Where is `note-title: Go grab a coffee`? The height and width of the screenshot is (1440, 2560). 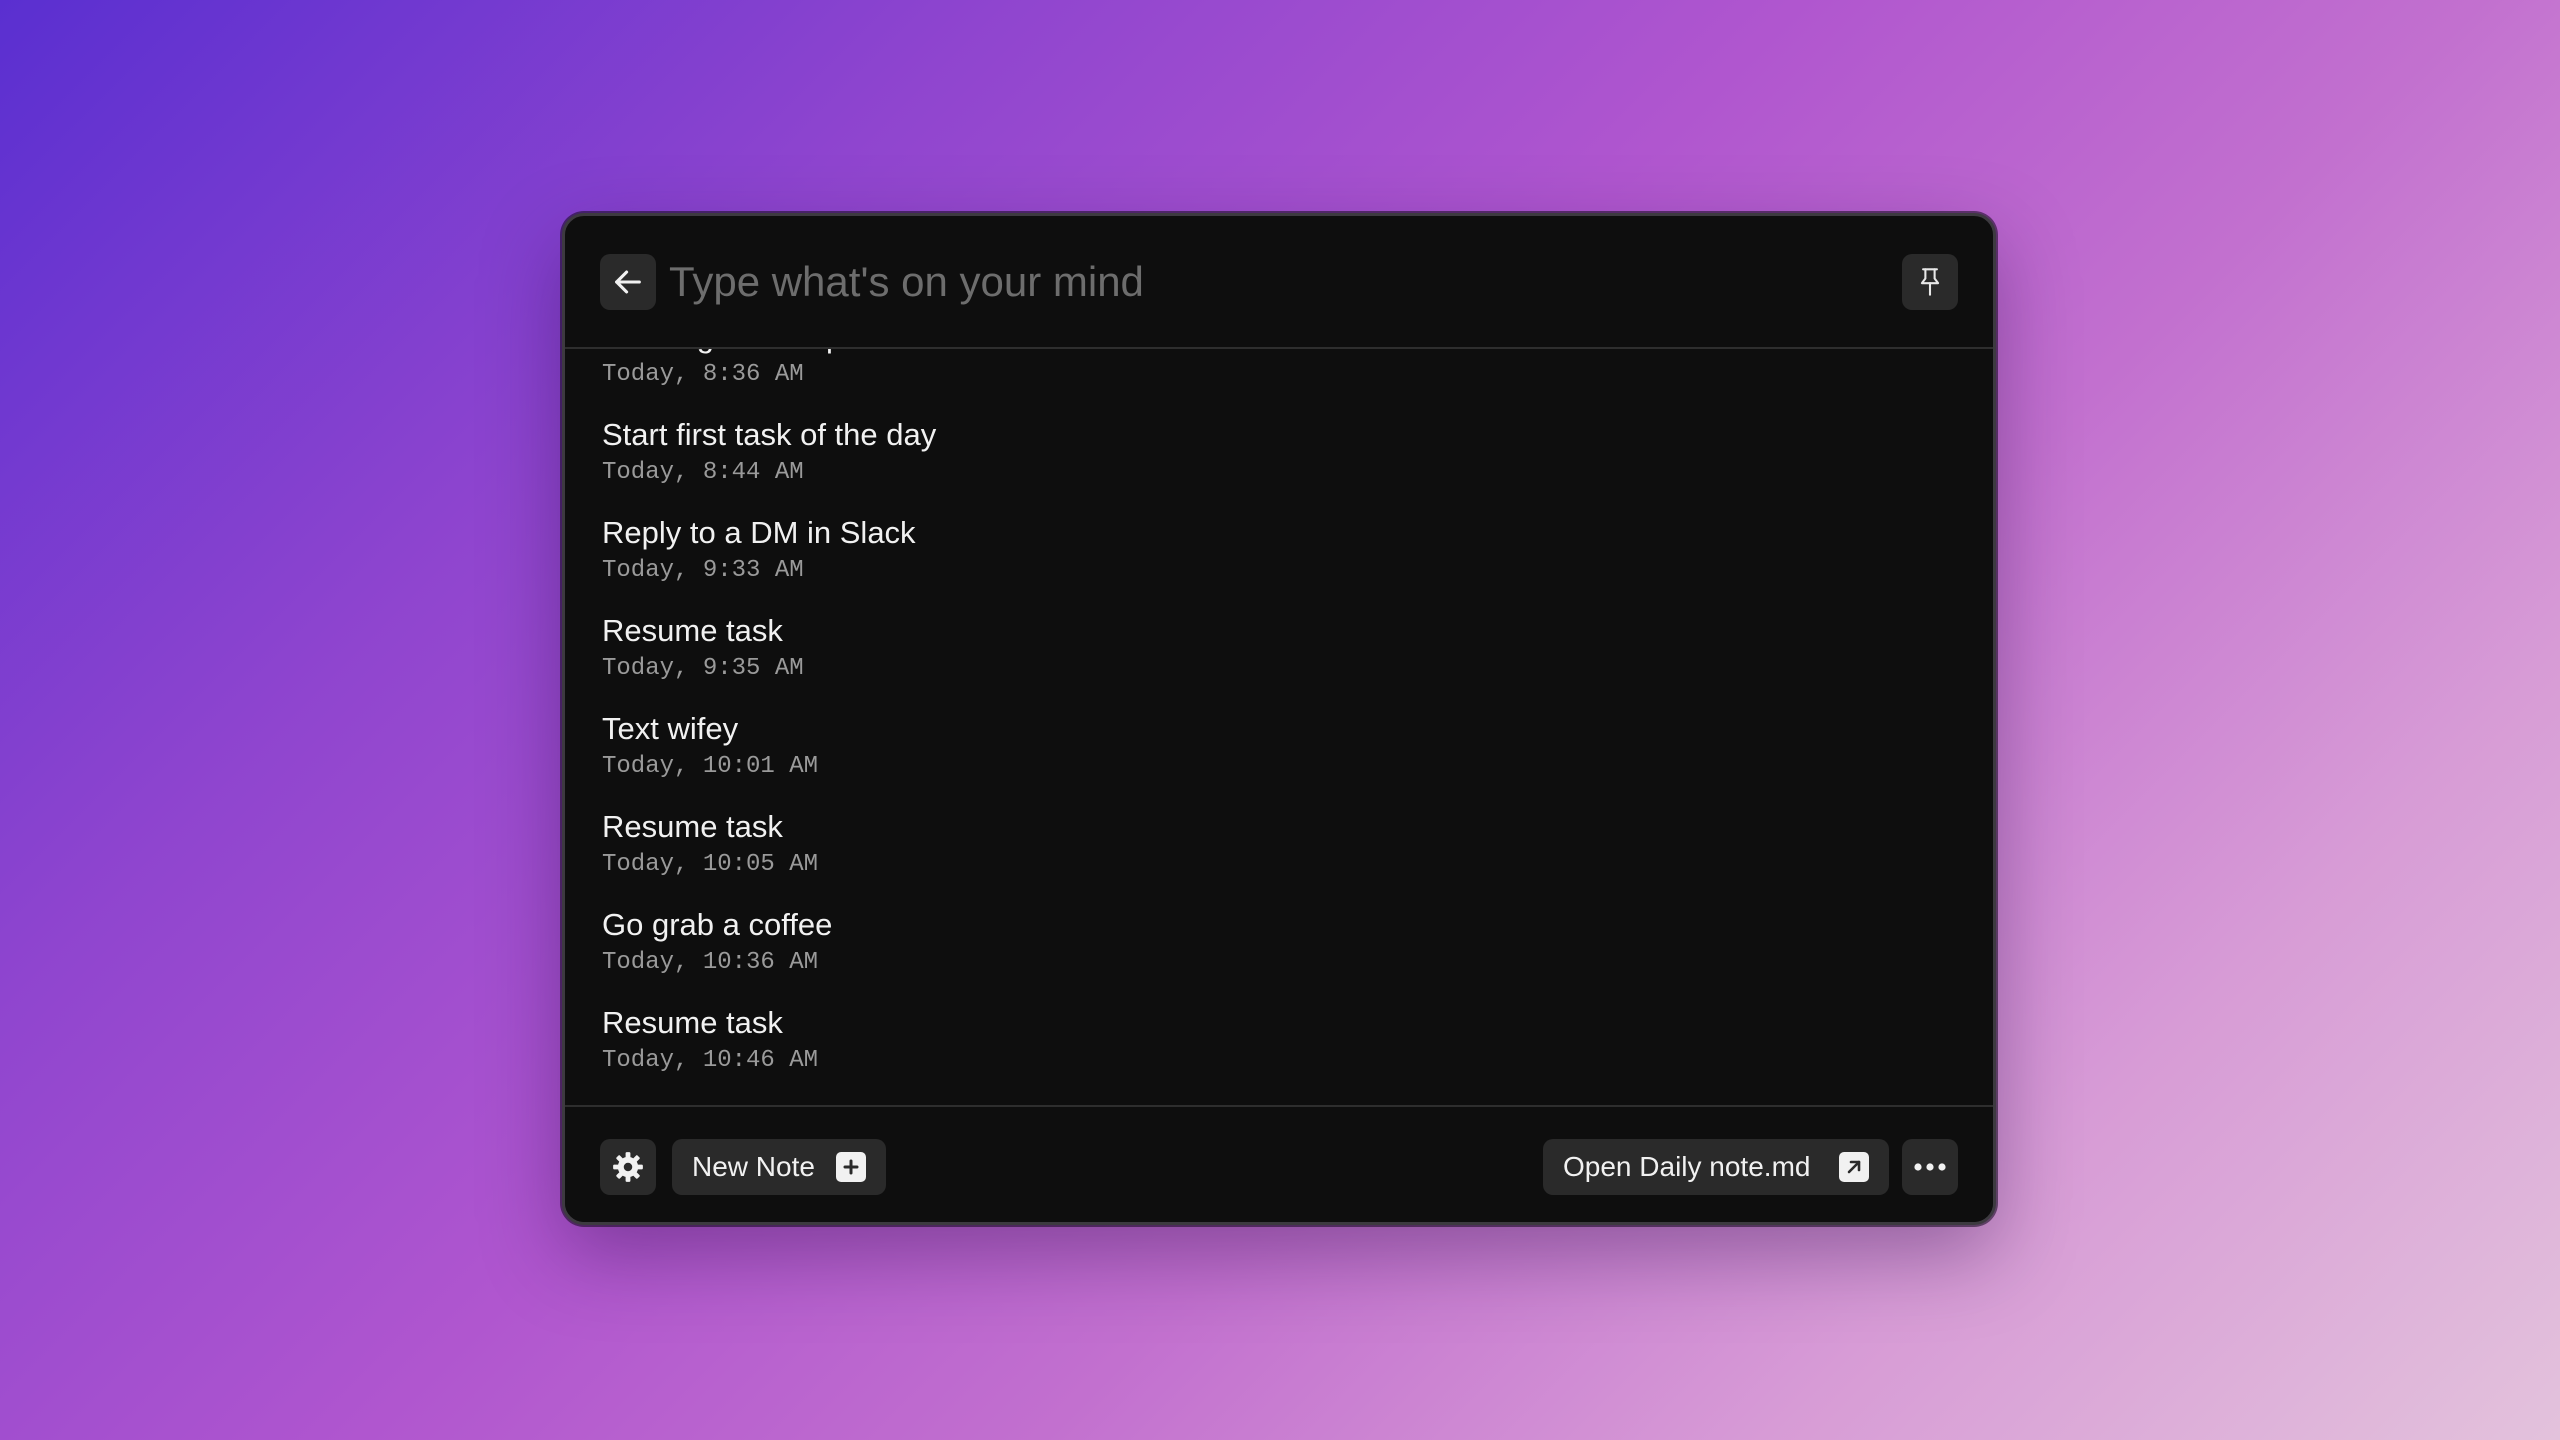
note-title: Go grab a coffee is located at coordinates (717, 924).